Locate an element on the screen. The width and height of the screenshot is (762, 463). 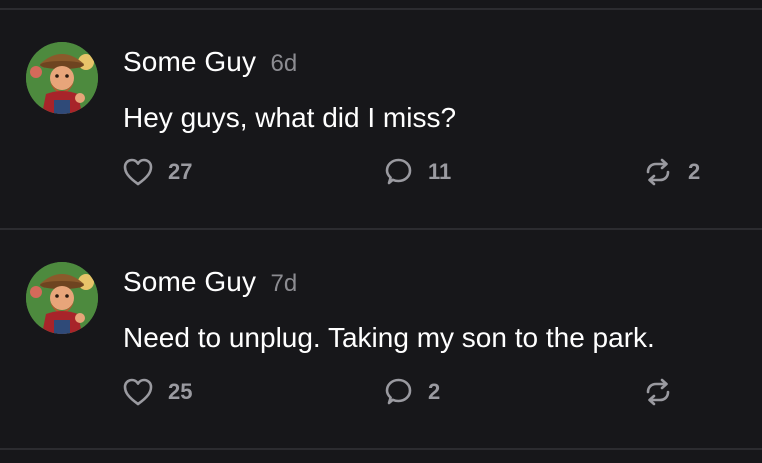
reply-button: 2 is located at coordinates (411, 392).